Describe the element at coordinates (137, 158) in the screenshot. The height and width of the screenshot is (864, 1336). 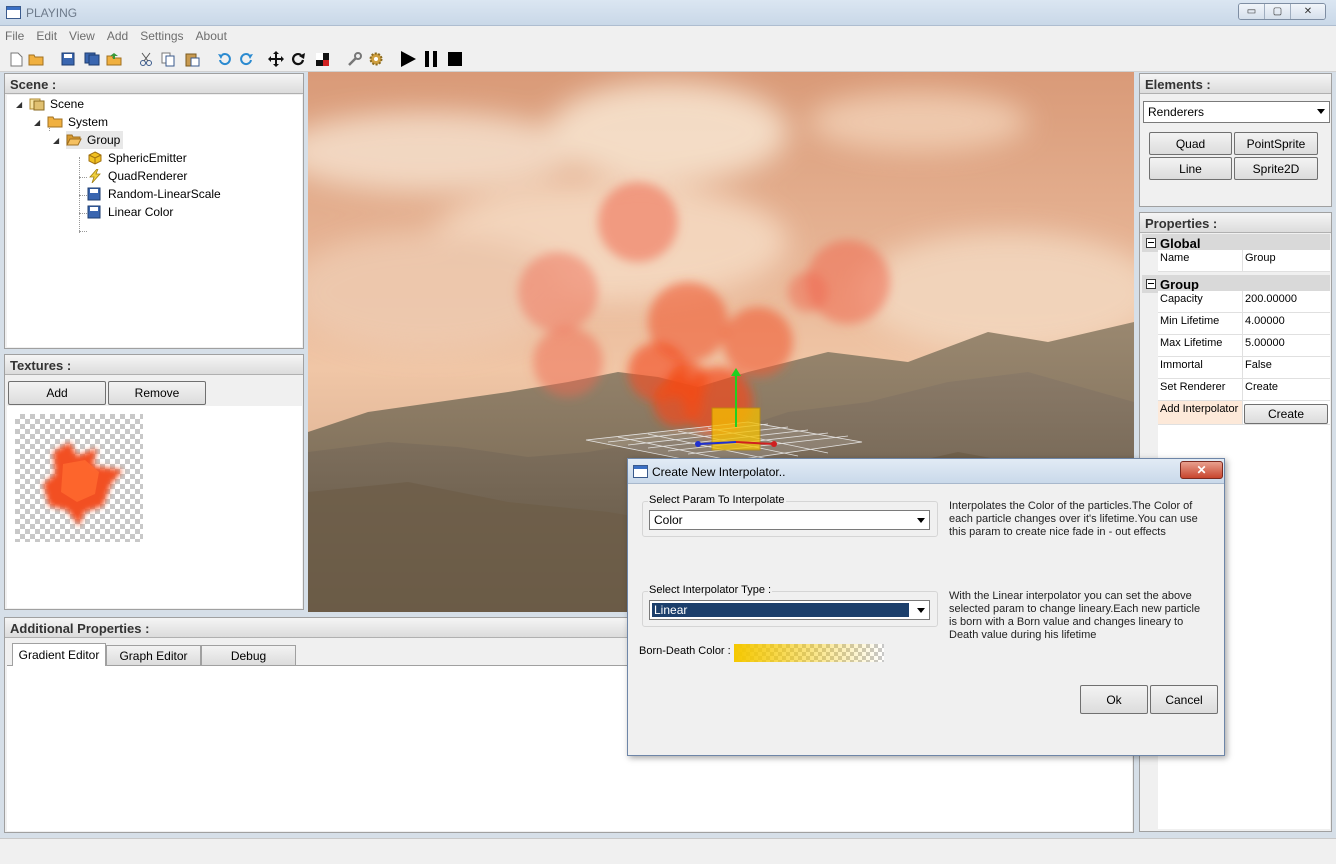
I see `tree-node-sphericemitter: SphericEmitter` at that location.